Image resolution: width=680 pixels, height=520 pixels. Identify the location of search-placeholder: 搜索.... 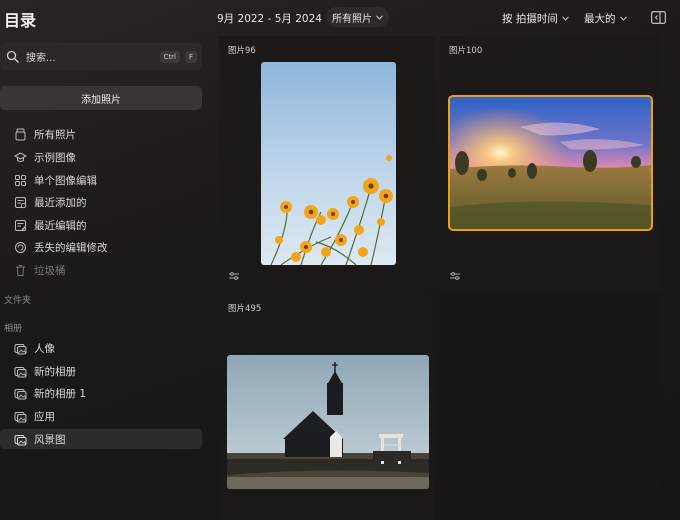
(41, 58).